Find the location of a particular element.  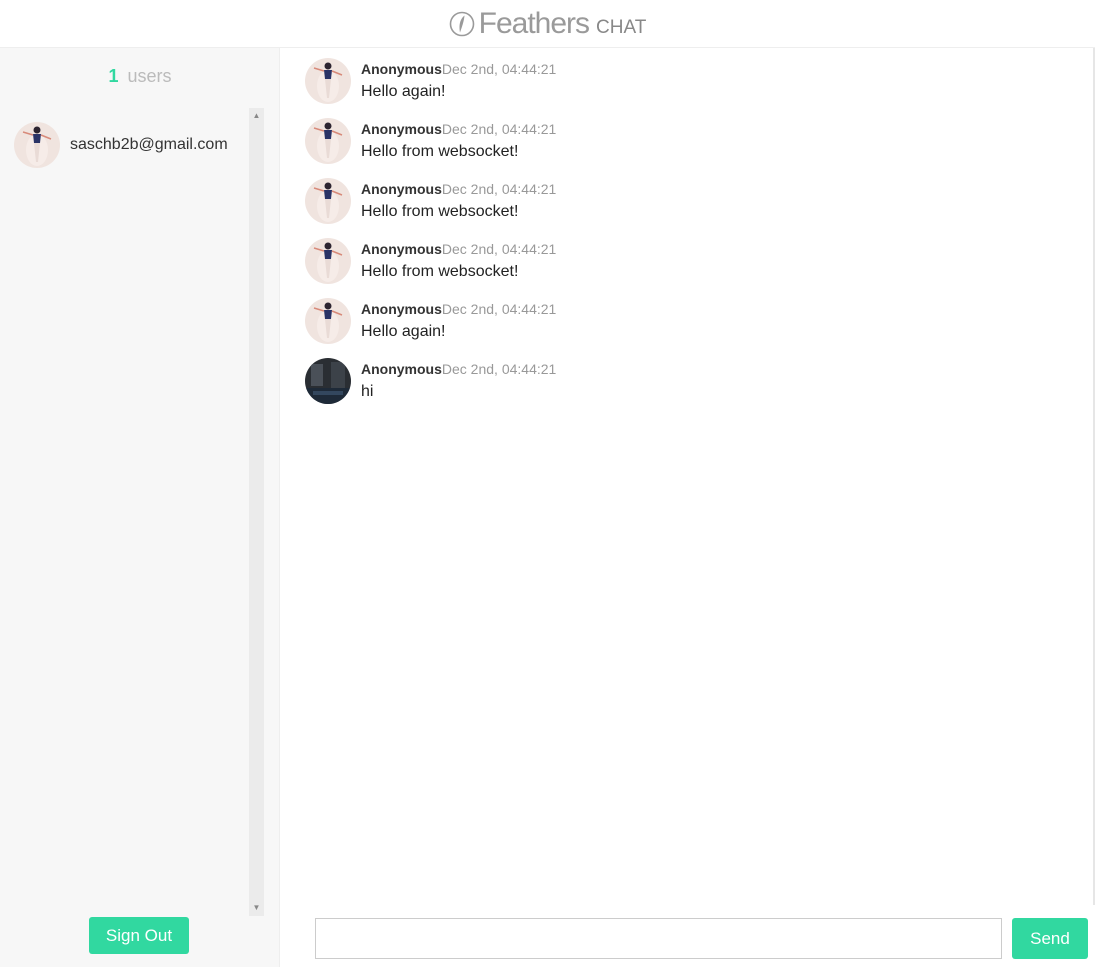

scroll-down-arrow-icon: ▼ is located at coordinates (256, 908).